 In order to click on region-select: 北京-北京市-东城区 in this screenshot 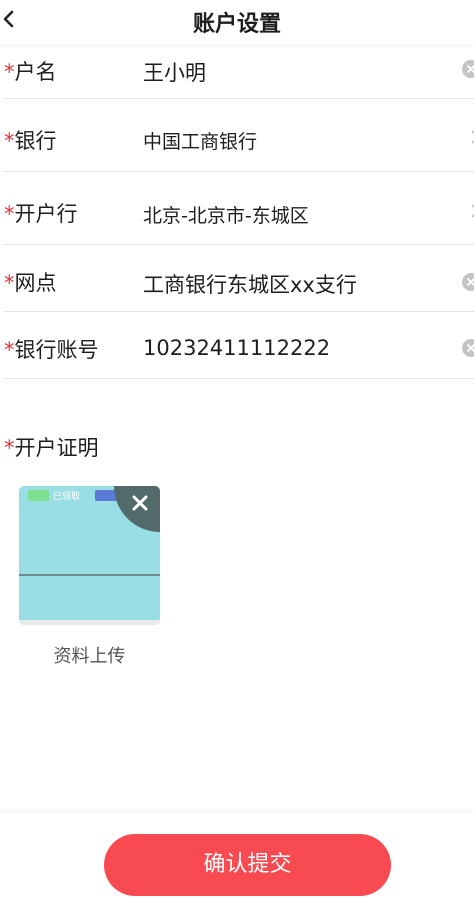, I will do `click(226, 214)`.